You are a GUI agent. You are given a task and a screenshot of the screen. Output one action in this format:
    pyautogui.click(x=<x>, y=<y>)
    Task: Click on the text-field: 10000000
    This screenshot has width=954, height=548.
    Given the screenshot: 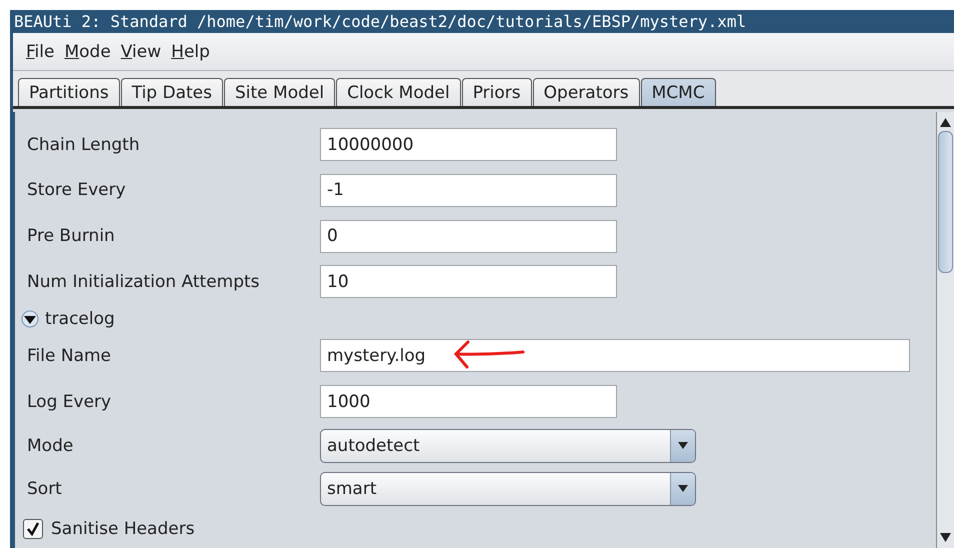 What is the action you would take?
    pyautogui.click(x=468, y=145)
    